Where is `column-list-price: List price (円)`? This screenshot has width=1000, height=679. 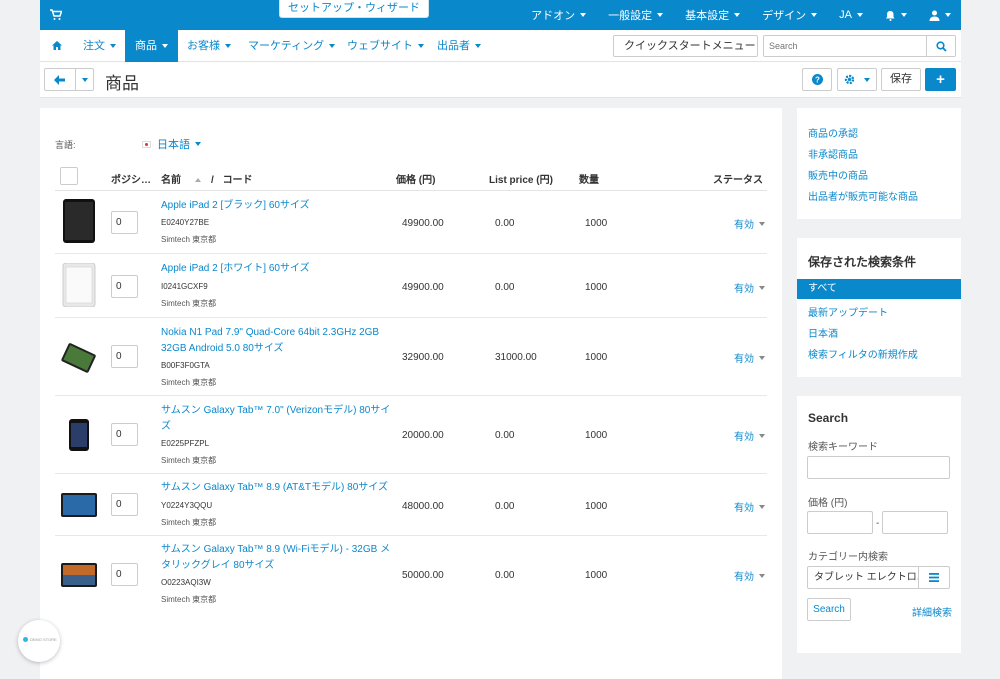 column-list-price: List price (円) is located at coordinates (521, 178).